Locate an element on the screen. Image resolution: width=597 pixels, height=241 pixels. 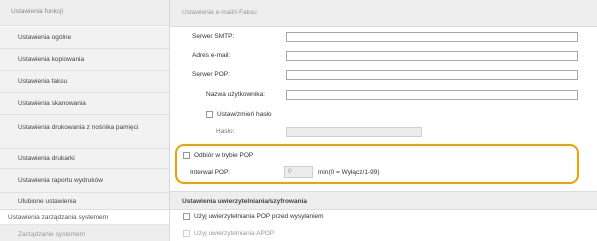
username-input is located at coordinates (432, 95).